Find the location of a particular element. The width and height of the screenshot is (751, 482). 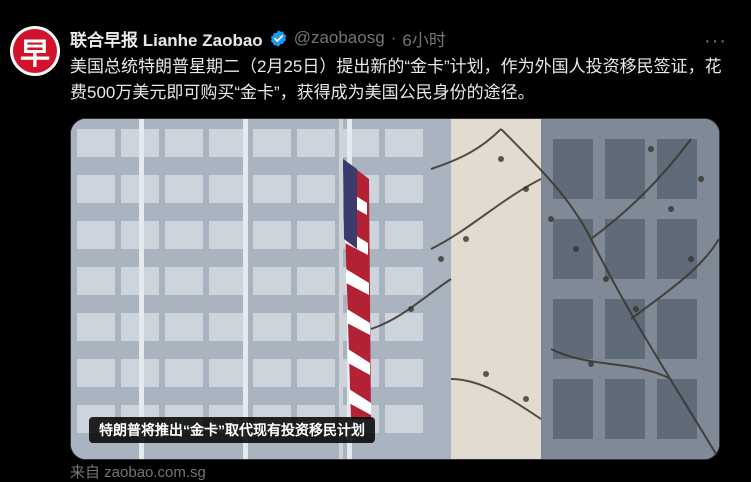

timestamp: 6小时 is located at coordinates (423, 38).